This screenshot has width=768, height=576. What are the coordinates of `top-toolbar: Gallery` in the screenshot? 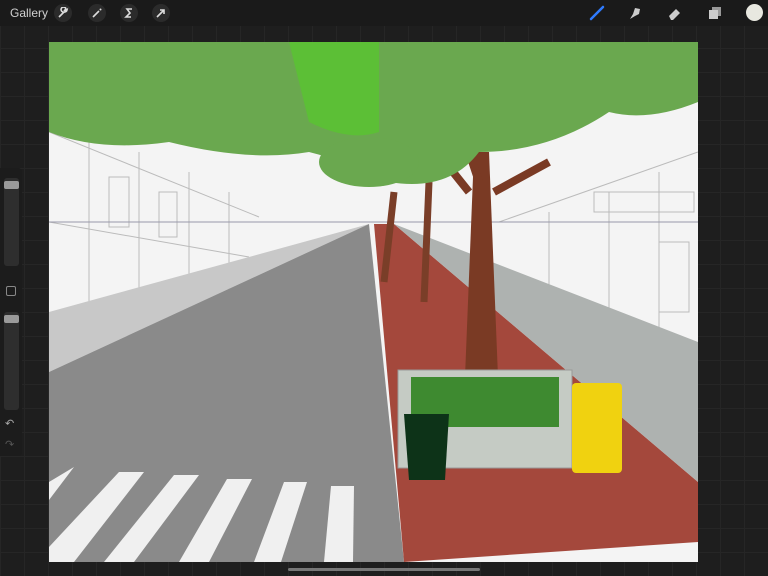 It's located at (384, 13).